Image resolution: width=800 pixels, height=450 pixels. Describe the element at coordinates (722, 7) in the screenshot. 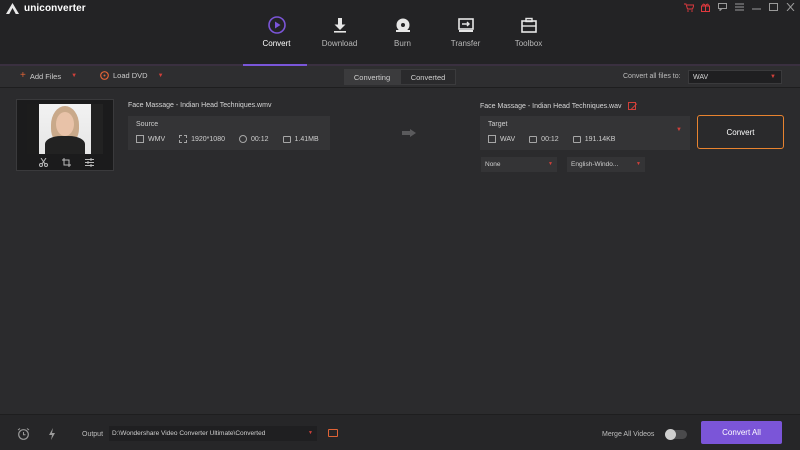

I see `feedback-icon` at that location.